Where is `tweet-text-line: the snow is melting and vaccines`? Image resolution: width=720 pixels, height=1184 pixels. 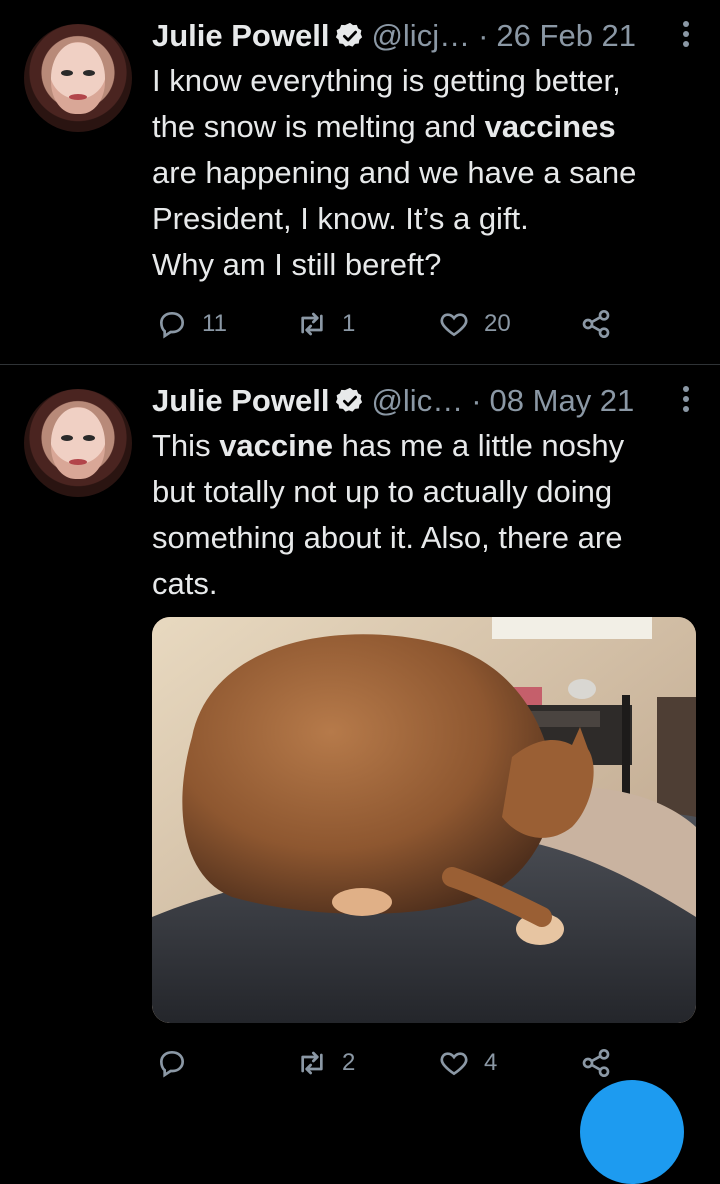 tweet-text-line: the snow is melting and vaccines is located at coordinates (384, 126).